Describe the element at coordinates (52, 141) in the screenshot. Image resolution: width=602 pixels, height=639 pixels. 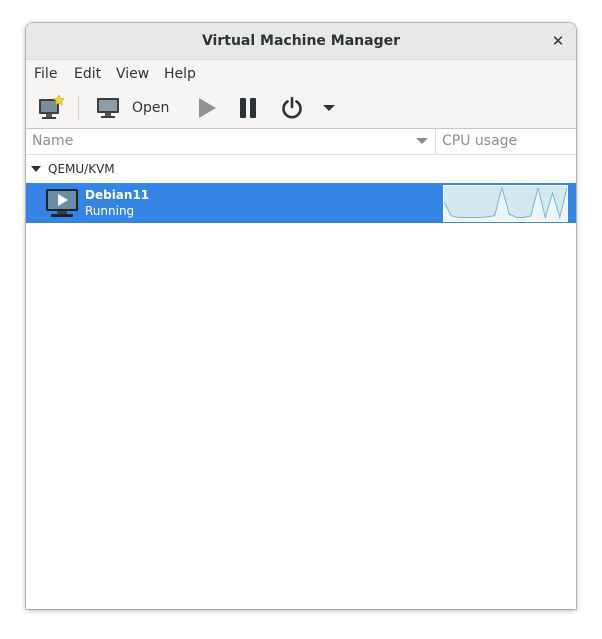
I see `column-header-name: Name` at that location.